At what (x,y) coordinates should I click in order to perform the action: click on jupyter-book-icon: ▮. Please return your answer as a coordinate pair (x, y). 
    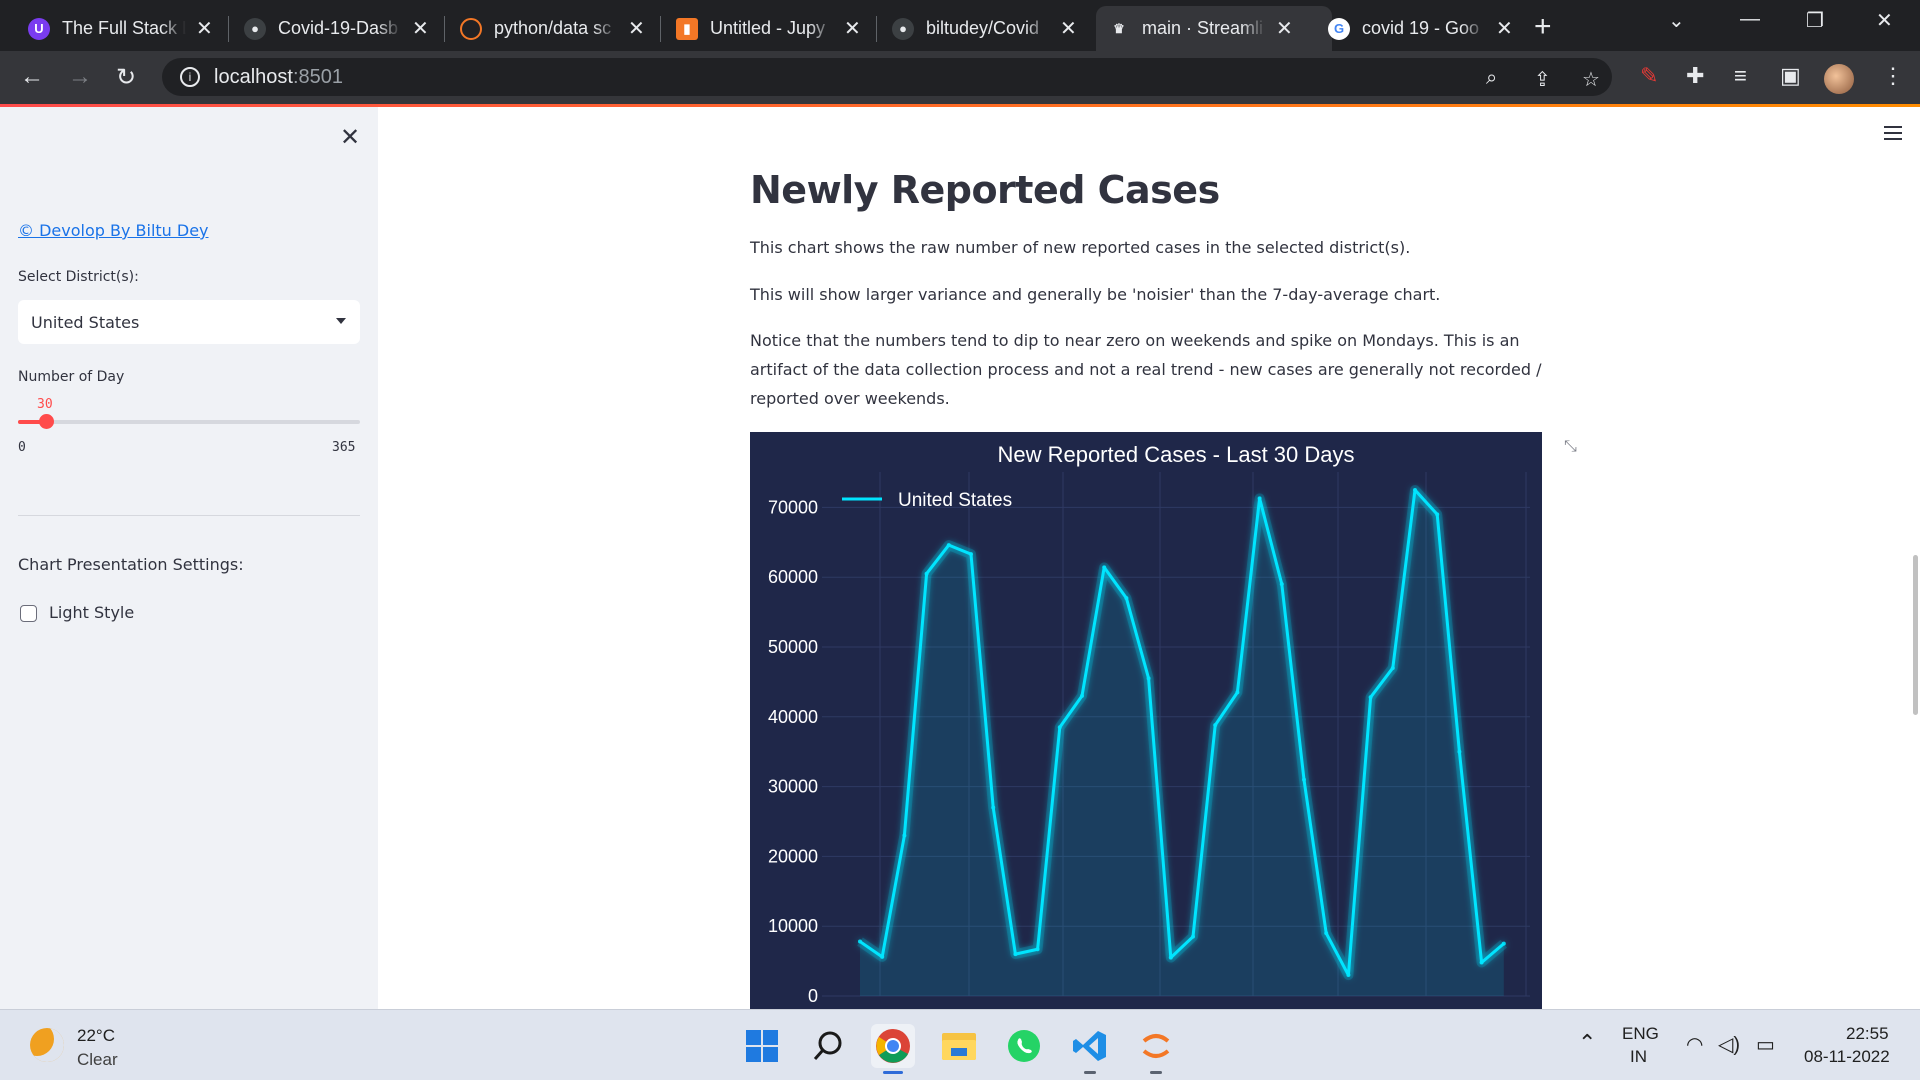
    Looking at the image, I should click on (687, 28).